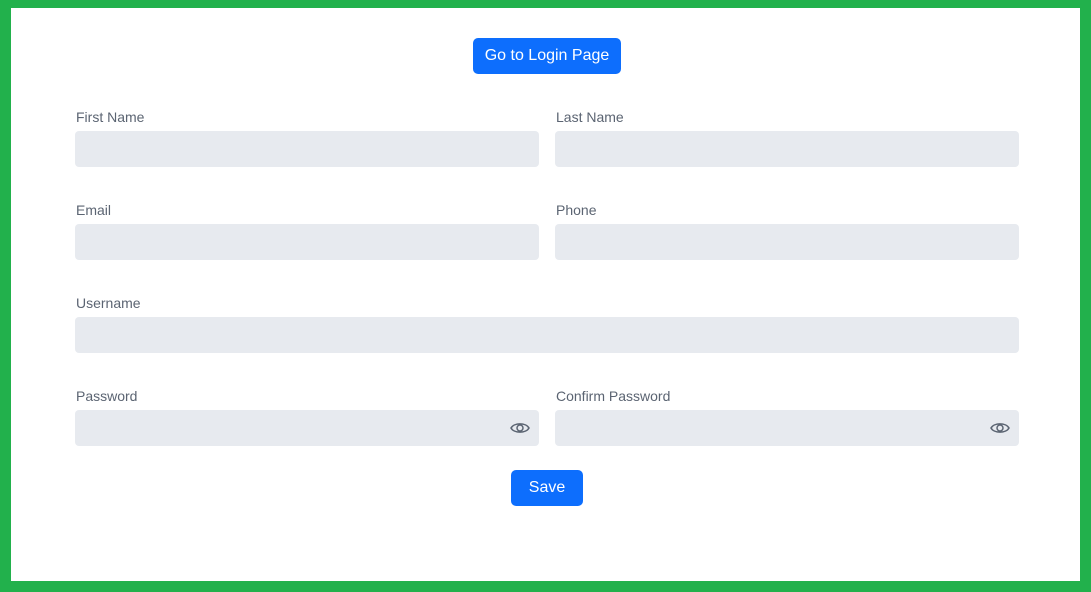  I want to click on password-input, so click(307, 428).